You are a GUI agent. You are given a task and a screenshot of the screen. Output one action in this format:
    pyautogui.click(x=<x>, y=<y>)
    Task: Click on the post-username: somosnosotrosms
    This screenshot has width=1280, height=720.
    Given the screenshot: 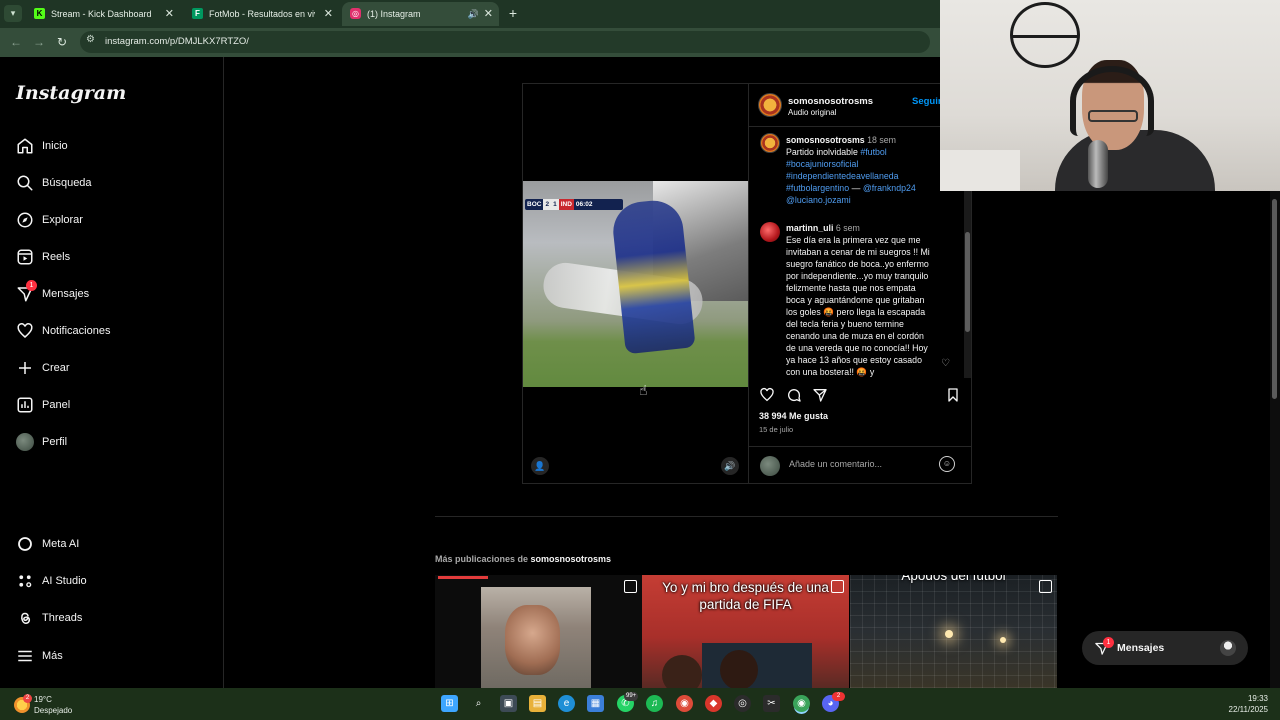 What is the action you would take?
    pyautogui.click(x=830, y=101)
    